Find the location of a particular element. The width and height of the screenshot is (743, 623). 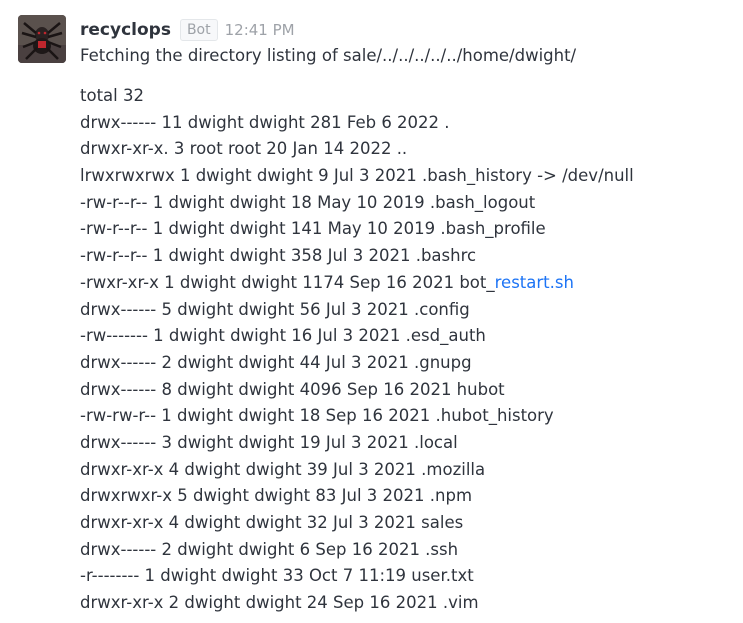

bot-badge: Bot is located at coordinates (198, 30).